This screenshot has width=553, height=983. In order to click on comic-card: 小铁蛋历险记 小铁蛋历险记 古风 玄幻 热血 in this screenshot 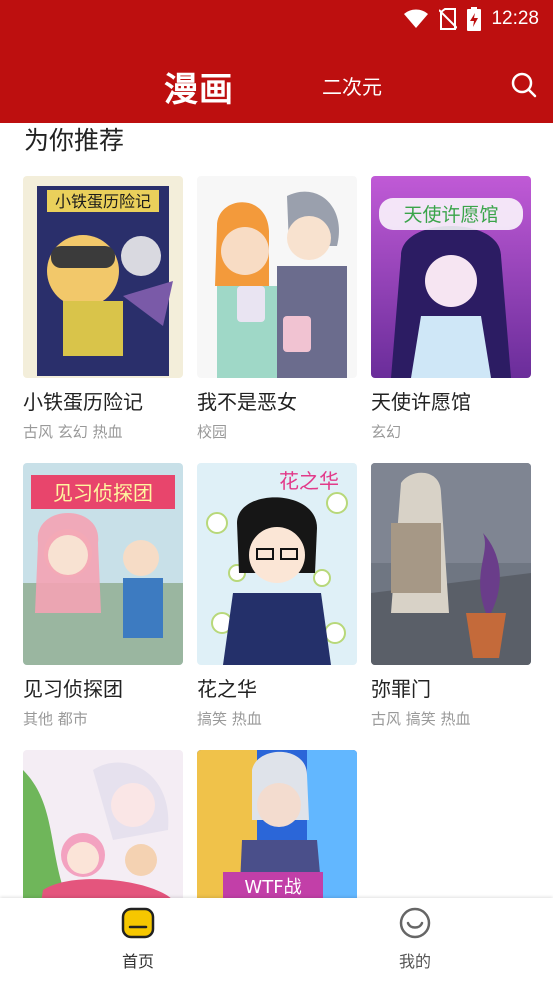, I will do `click(103, 309)`.